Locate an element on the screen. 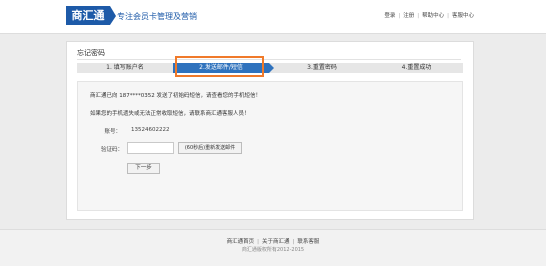  footer: 商汇通首页 | 关于商汇通 | 联系客服 商汇通版权所有2012-2015 is located at coordinates (273, 247).